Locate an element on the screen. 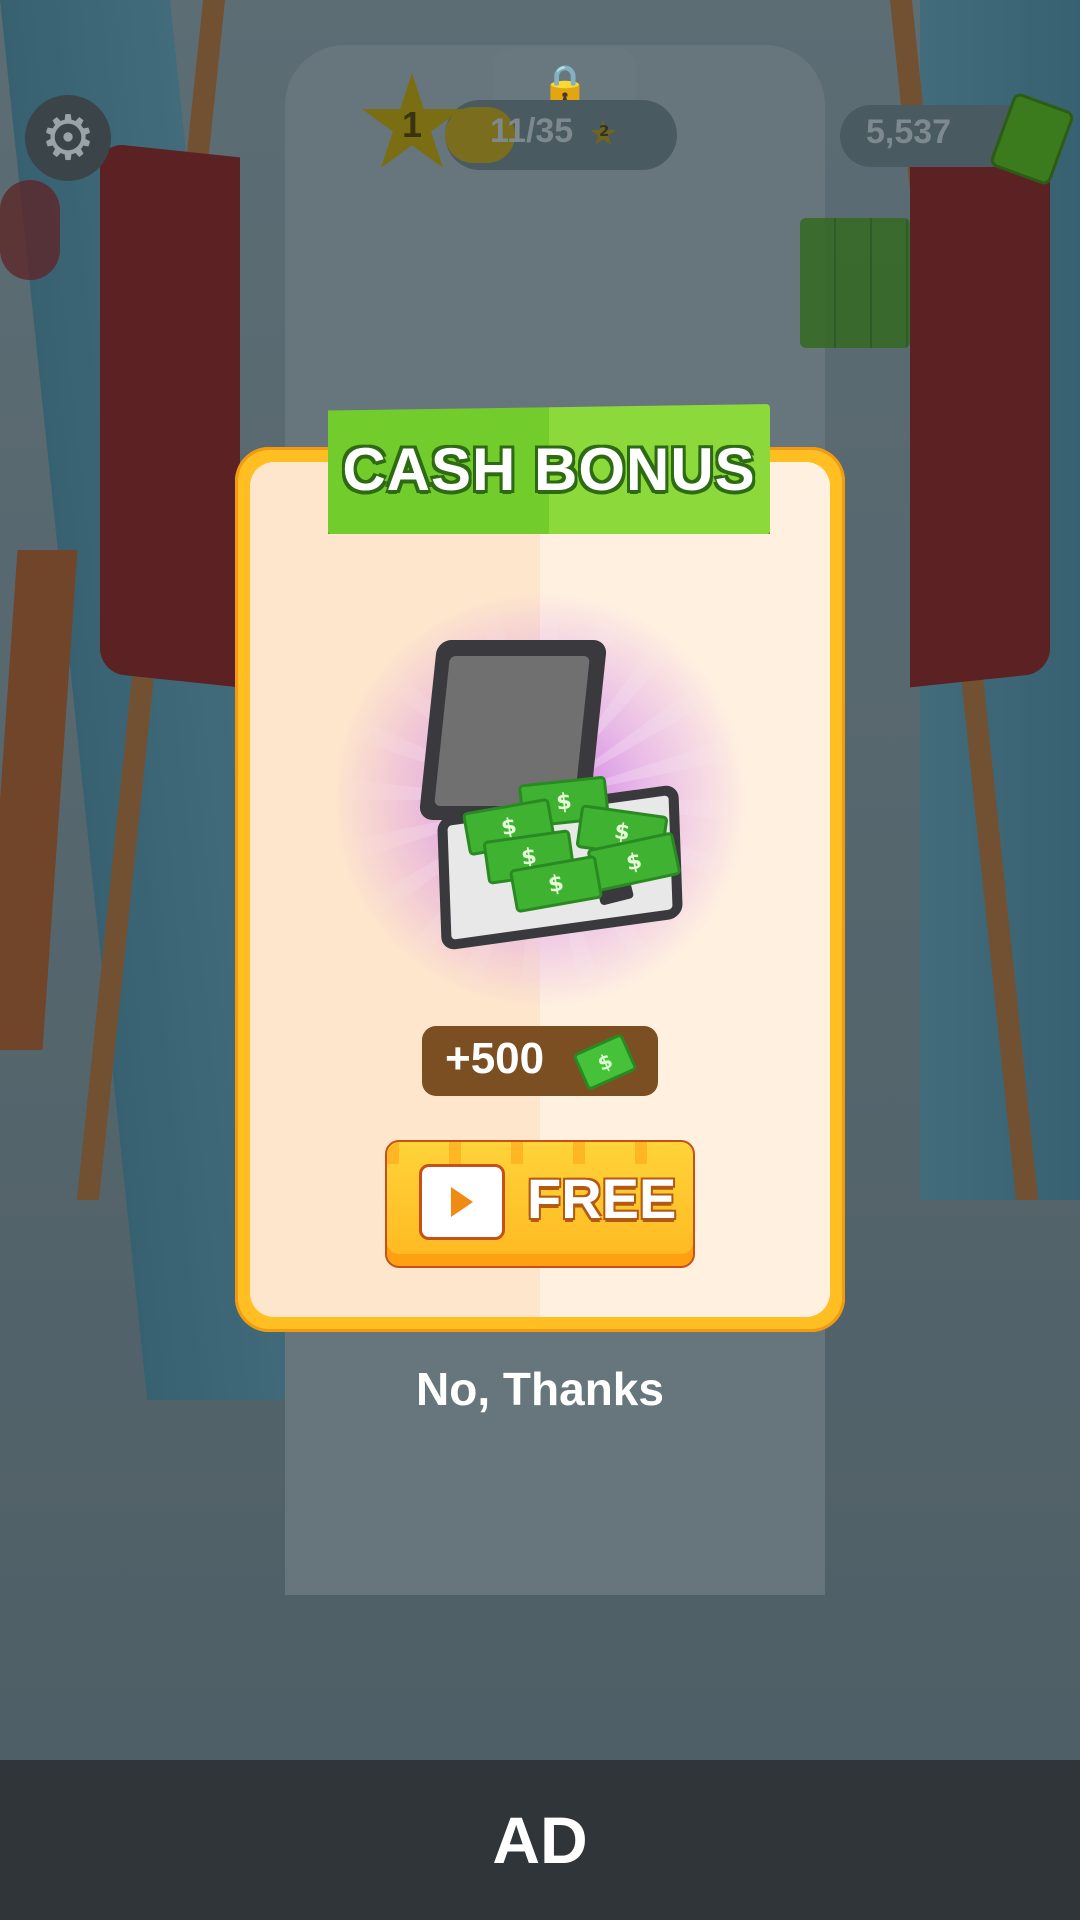 The image size is (1080, 1920). gear-icon: ⚙ is located at coordinates (68, 138).